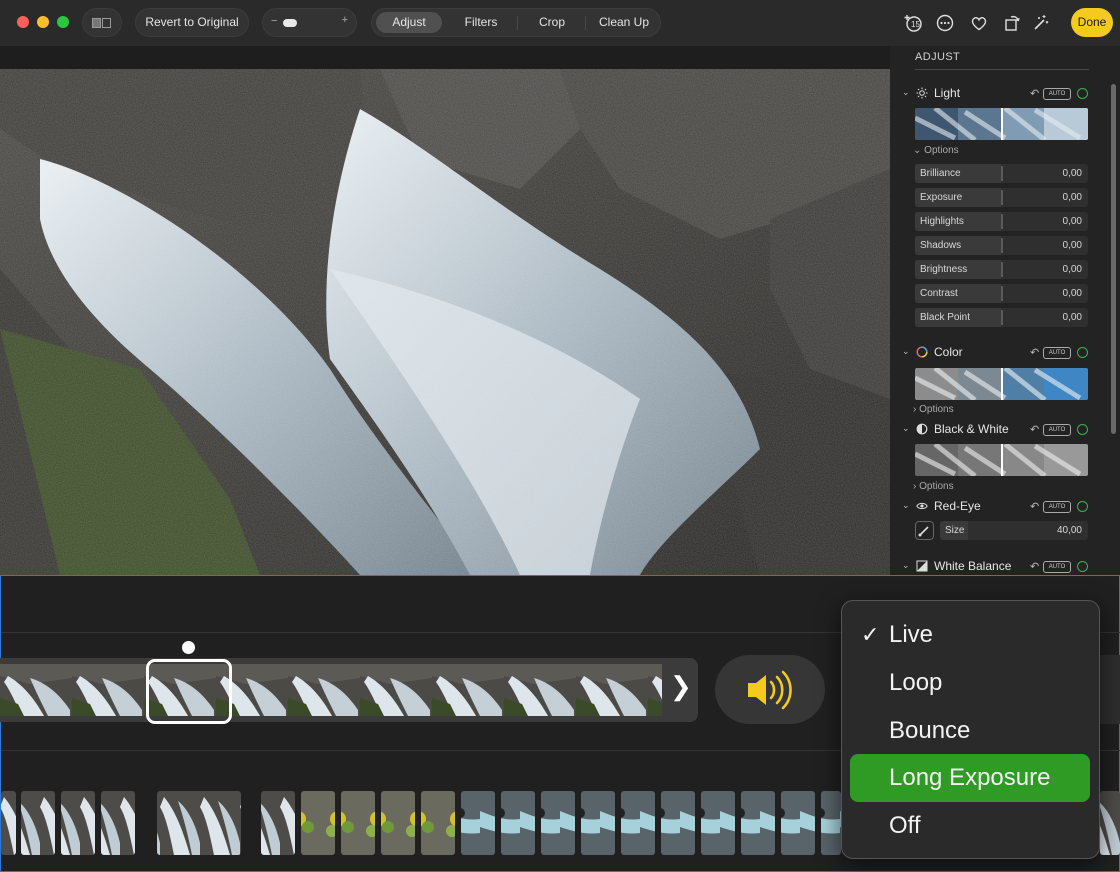  I want to click on slider-shadows: Shadows 0,00, so click(1001, 245).